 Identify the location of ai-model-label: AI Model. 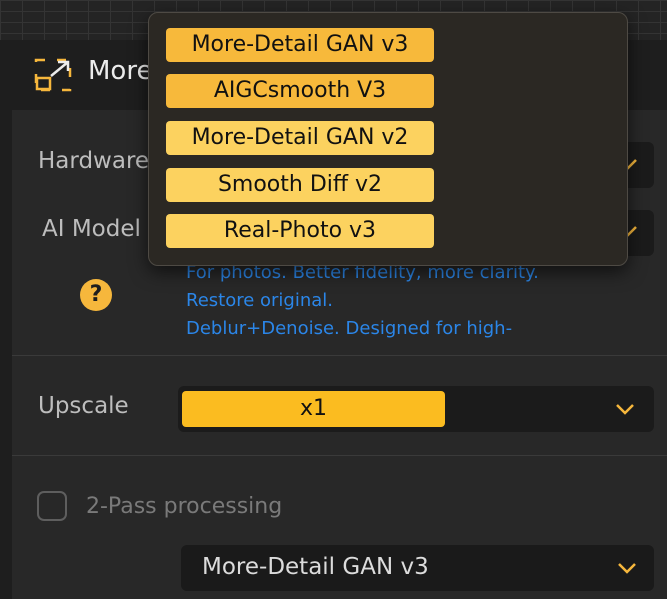
(91, 229).